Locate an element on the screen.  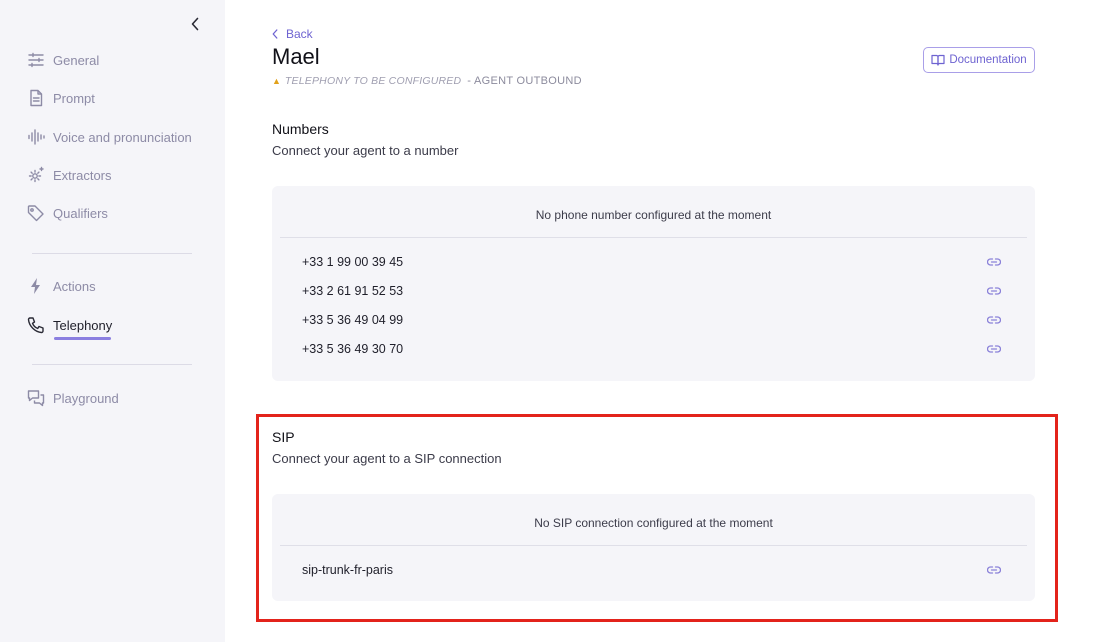
sidebar-item-general: General is located at coordinates (63, 60).